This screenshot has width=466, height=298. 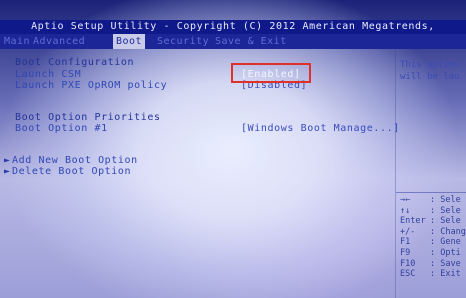 I want to click on key-name: ESC, so click(x=408, y=274).